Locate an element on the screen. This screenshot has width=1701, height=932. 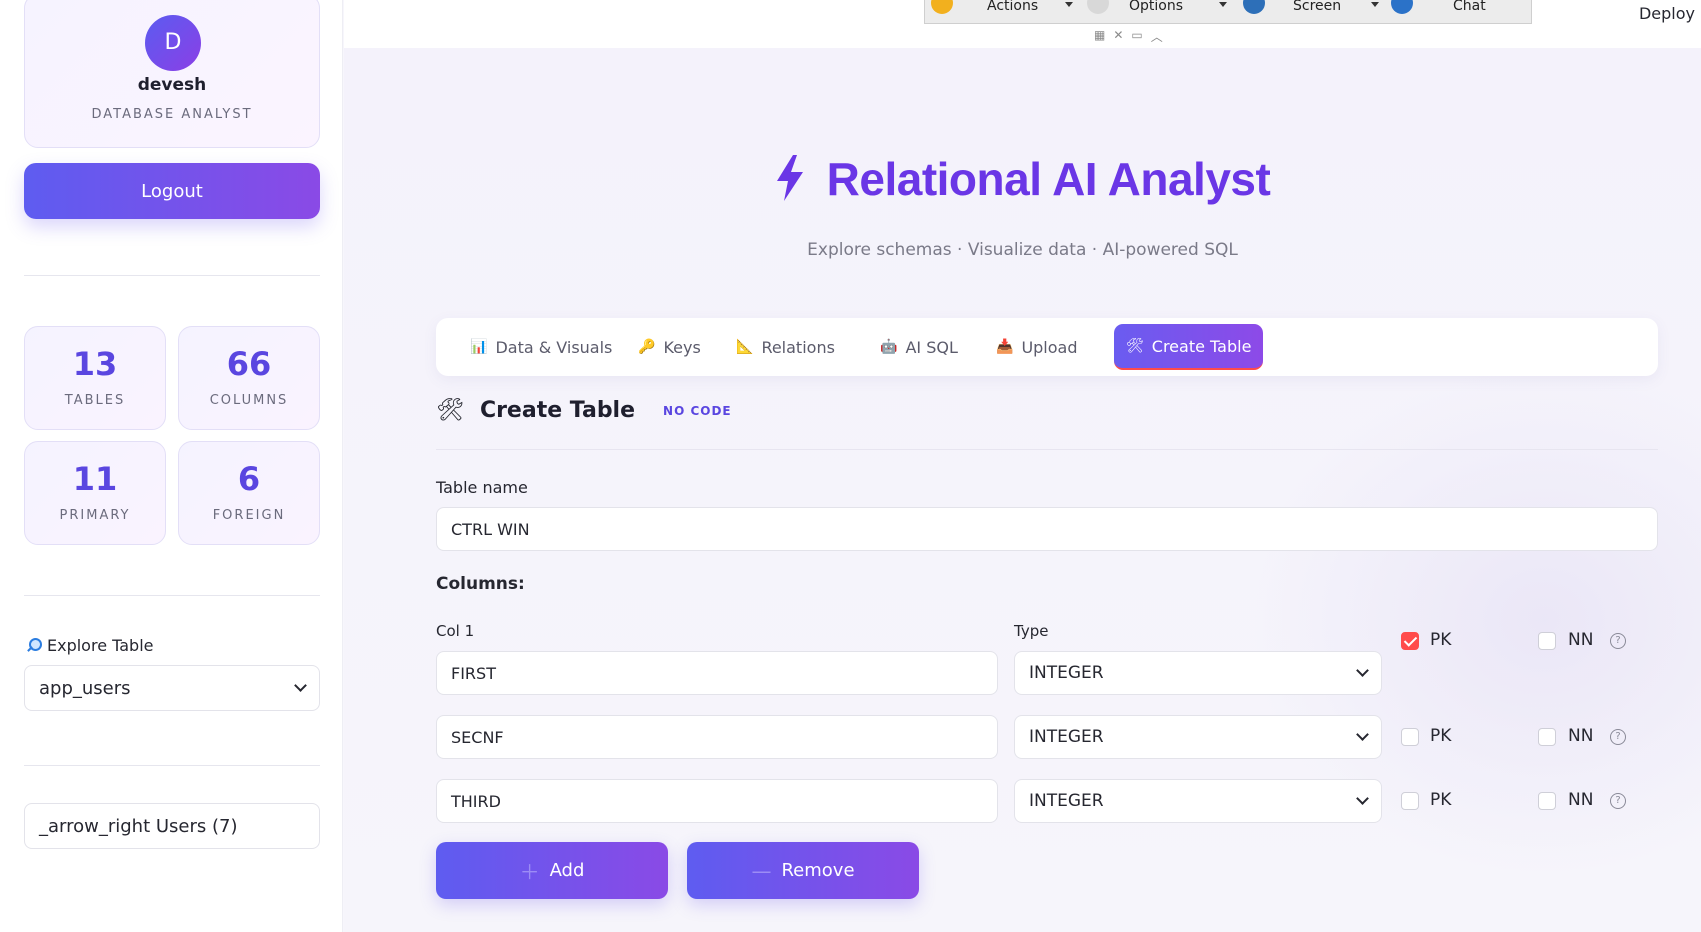
remote-screen: Screen is located at coordinates (1292, 7).